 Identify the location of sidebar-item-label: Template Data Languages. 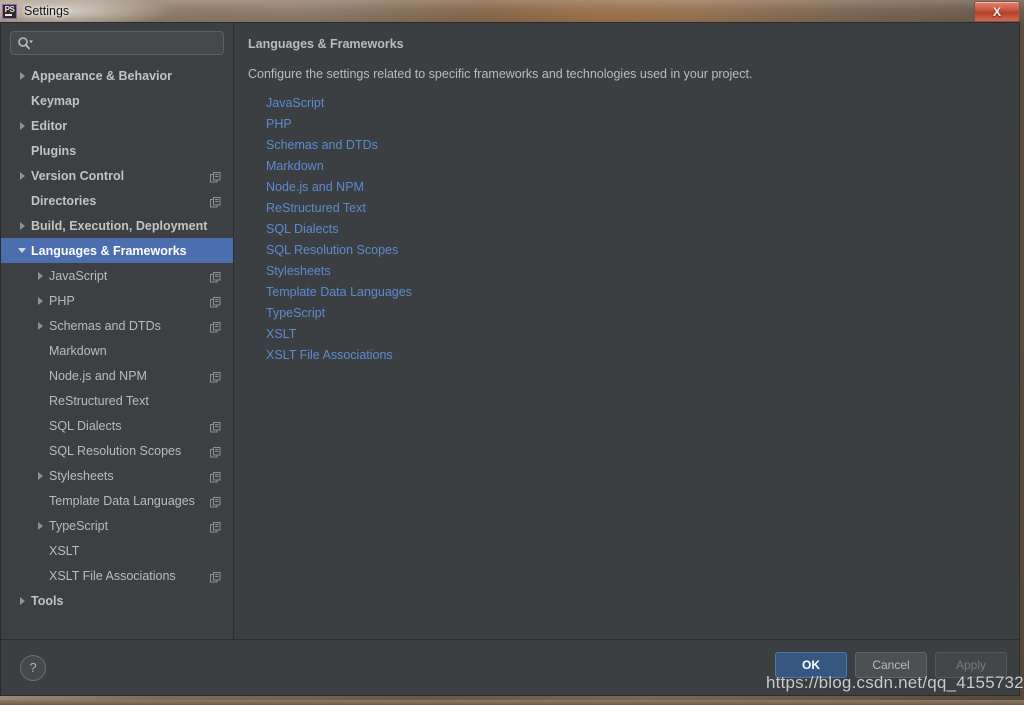
(122, 500).